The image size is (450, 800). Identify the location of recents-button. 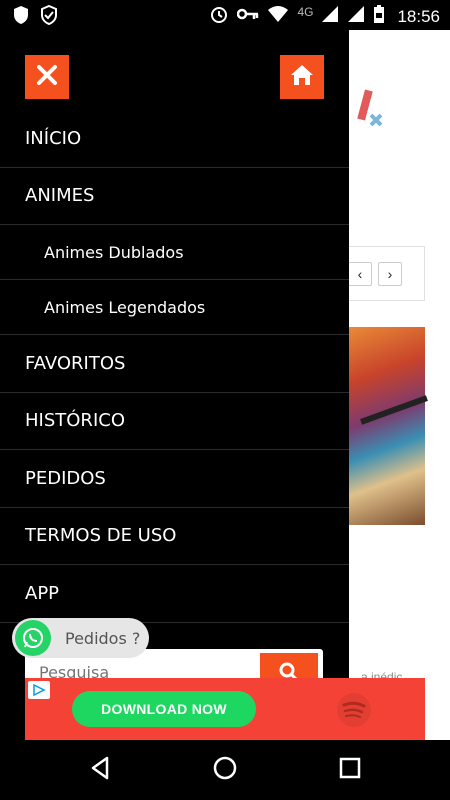
(350, 770).